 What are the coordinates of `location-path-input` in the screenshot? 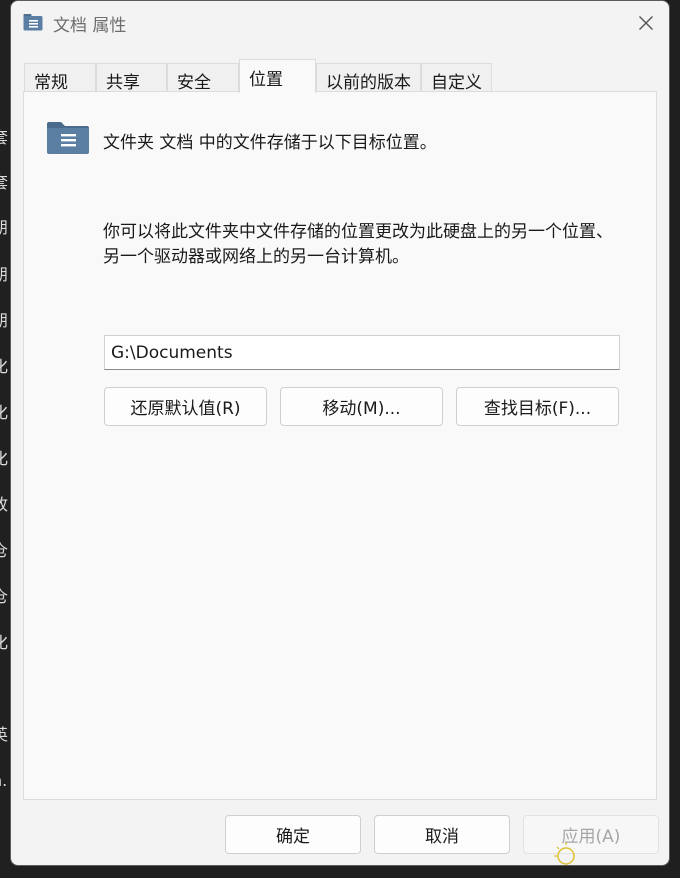 It's located at (362, 352).